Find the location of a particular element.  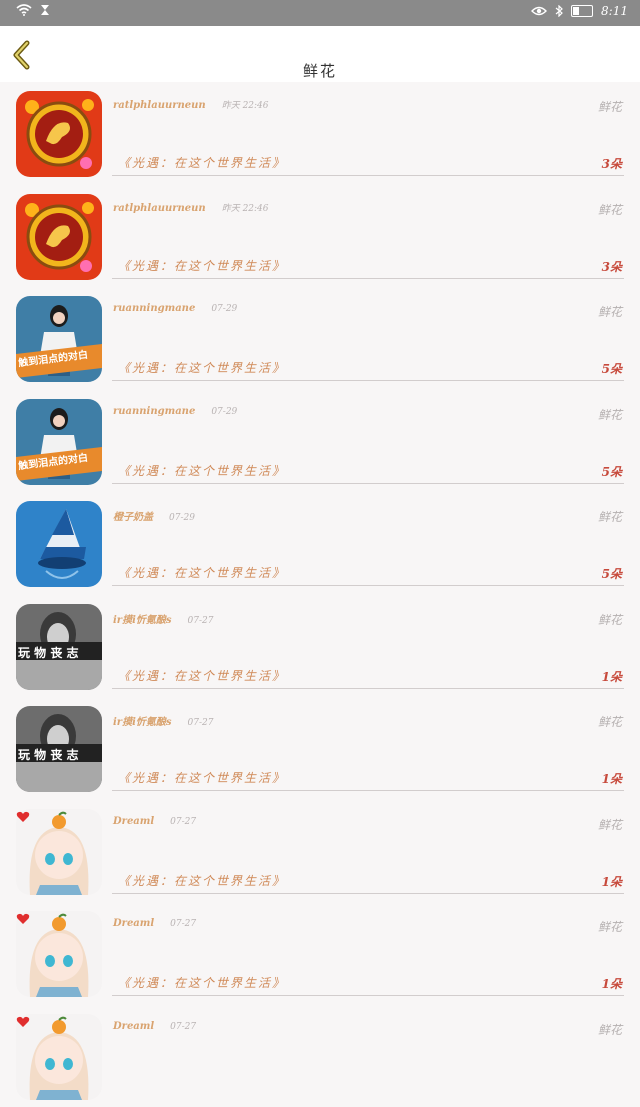

username: 橙子奶盖 07-29 is located at coordinates (154, 515).